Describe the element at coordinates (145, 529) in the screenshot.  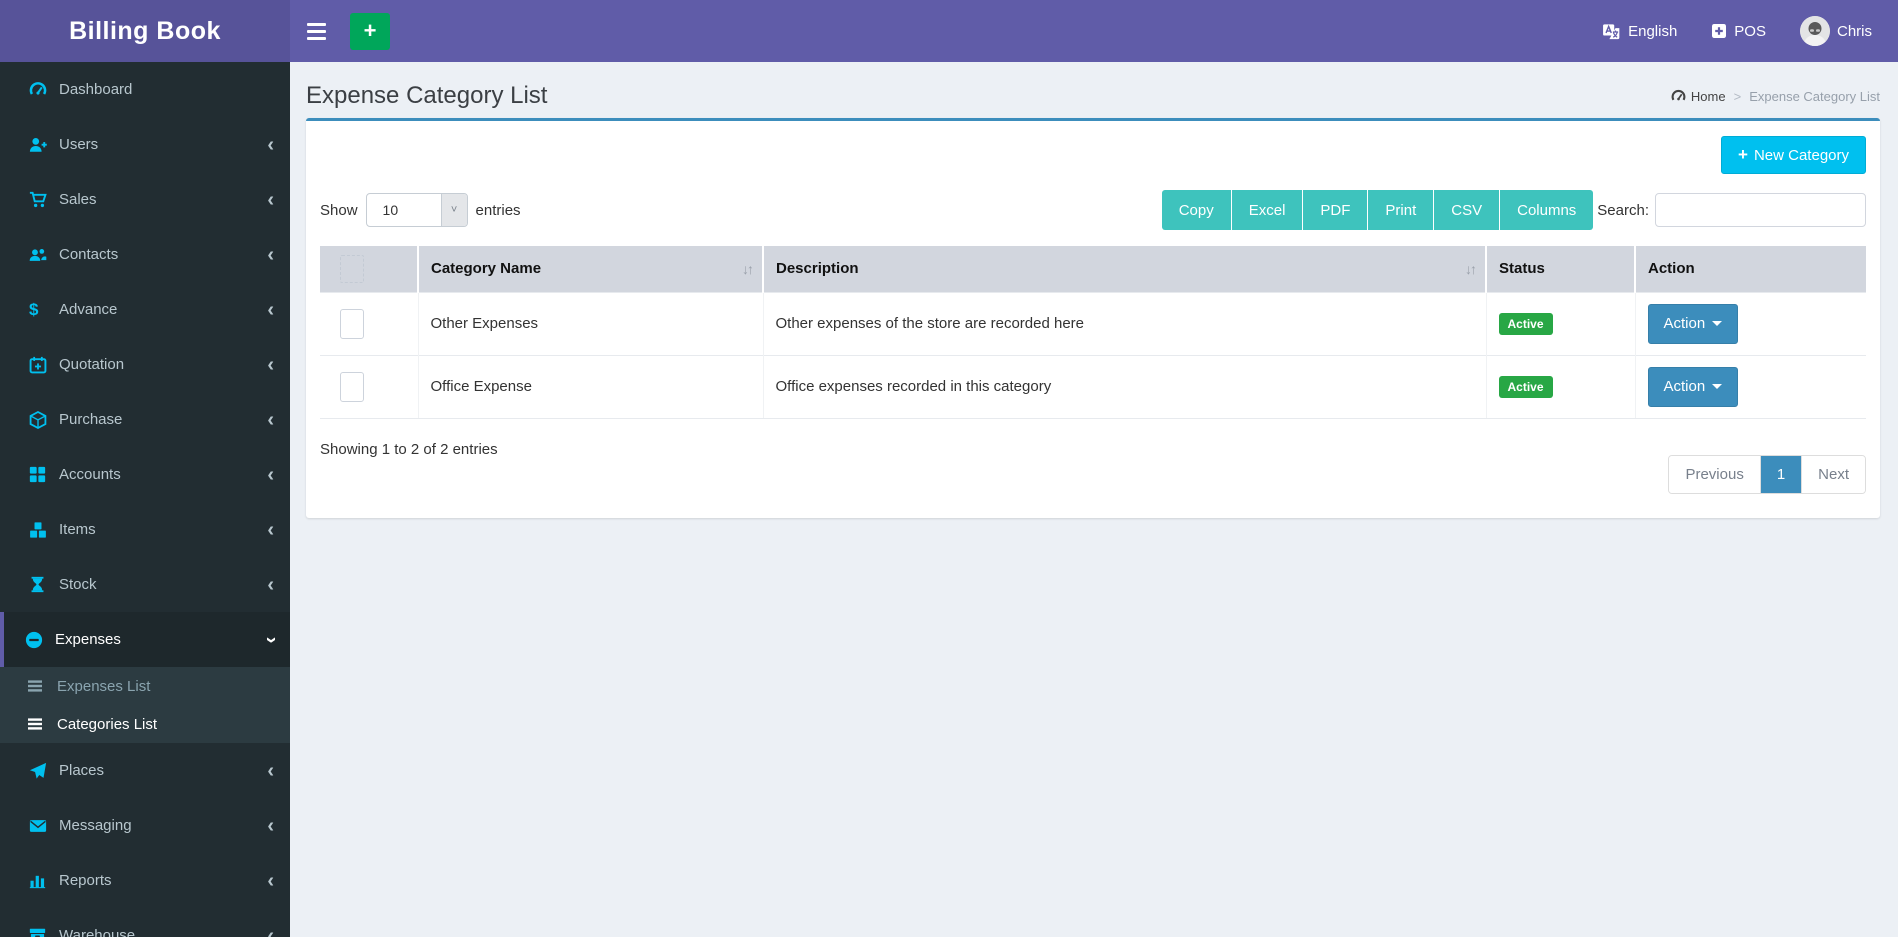
I see `sidebar-item-items: Items ‹` at that location.